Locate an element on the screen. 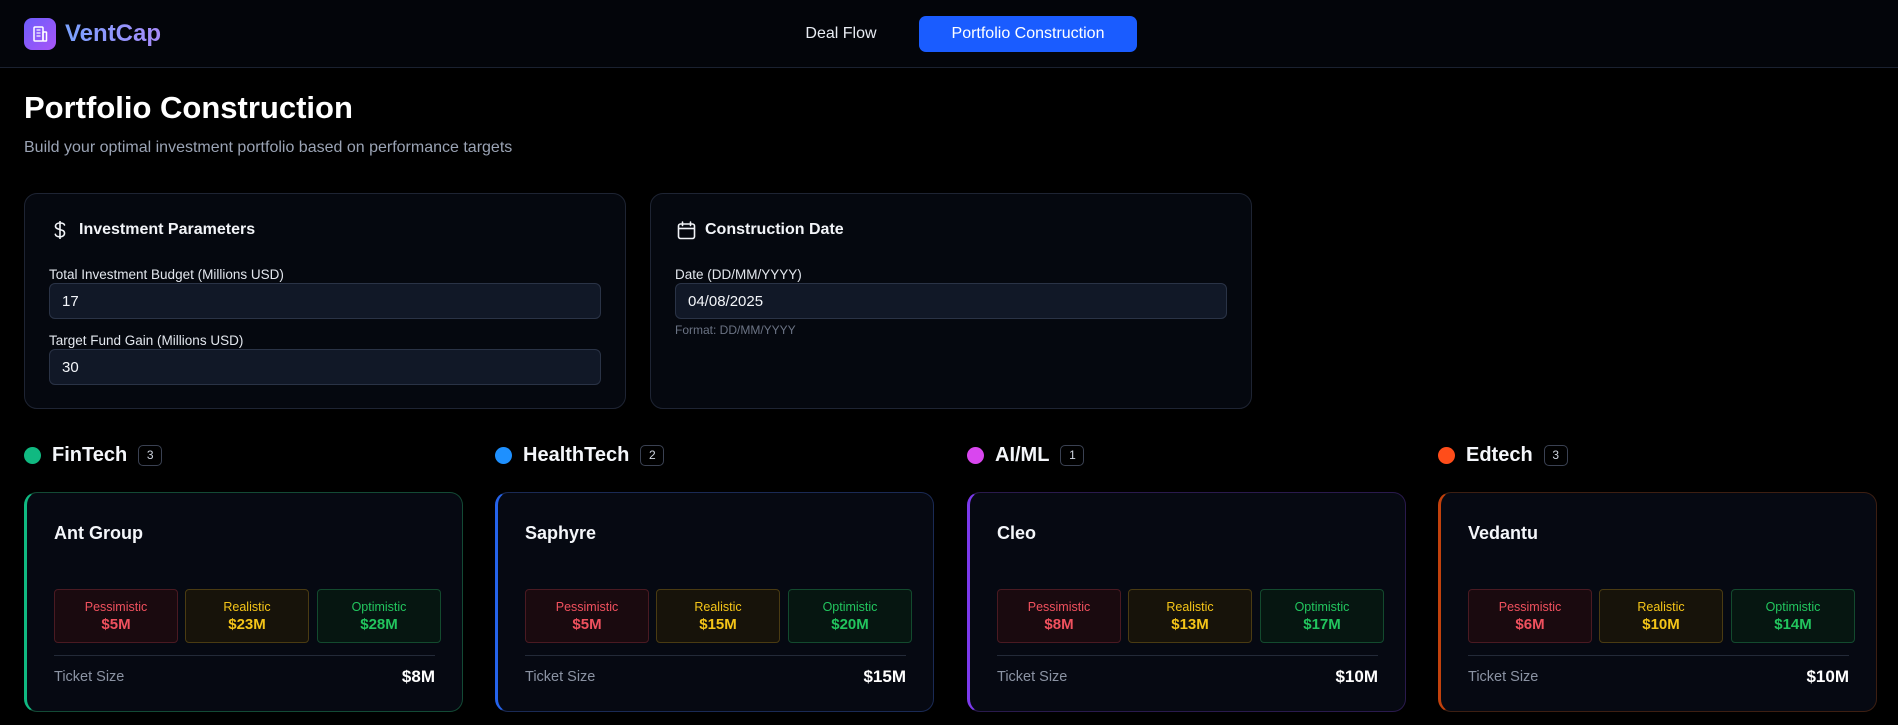 This screenshot has height=725, width=1898. tab-portfolio-construction: Portfolio Construction is located at coordinates (1028, 34).